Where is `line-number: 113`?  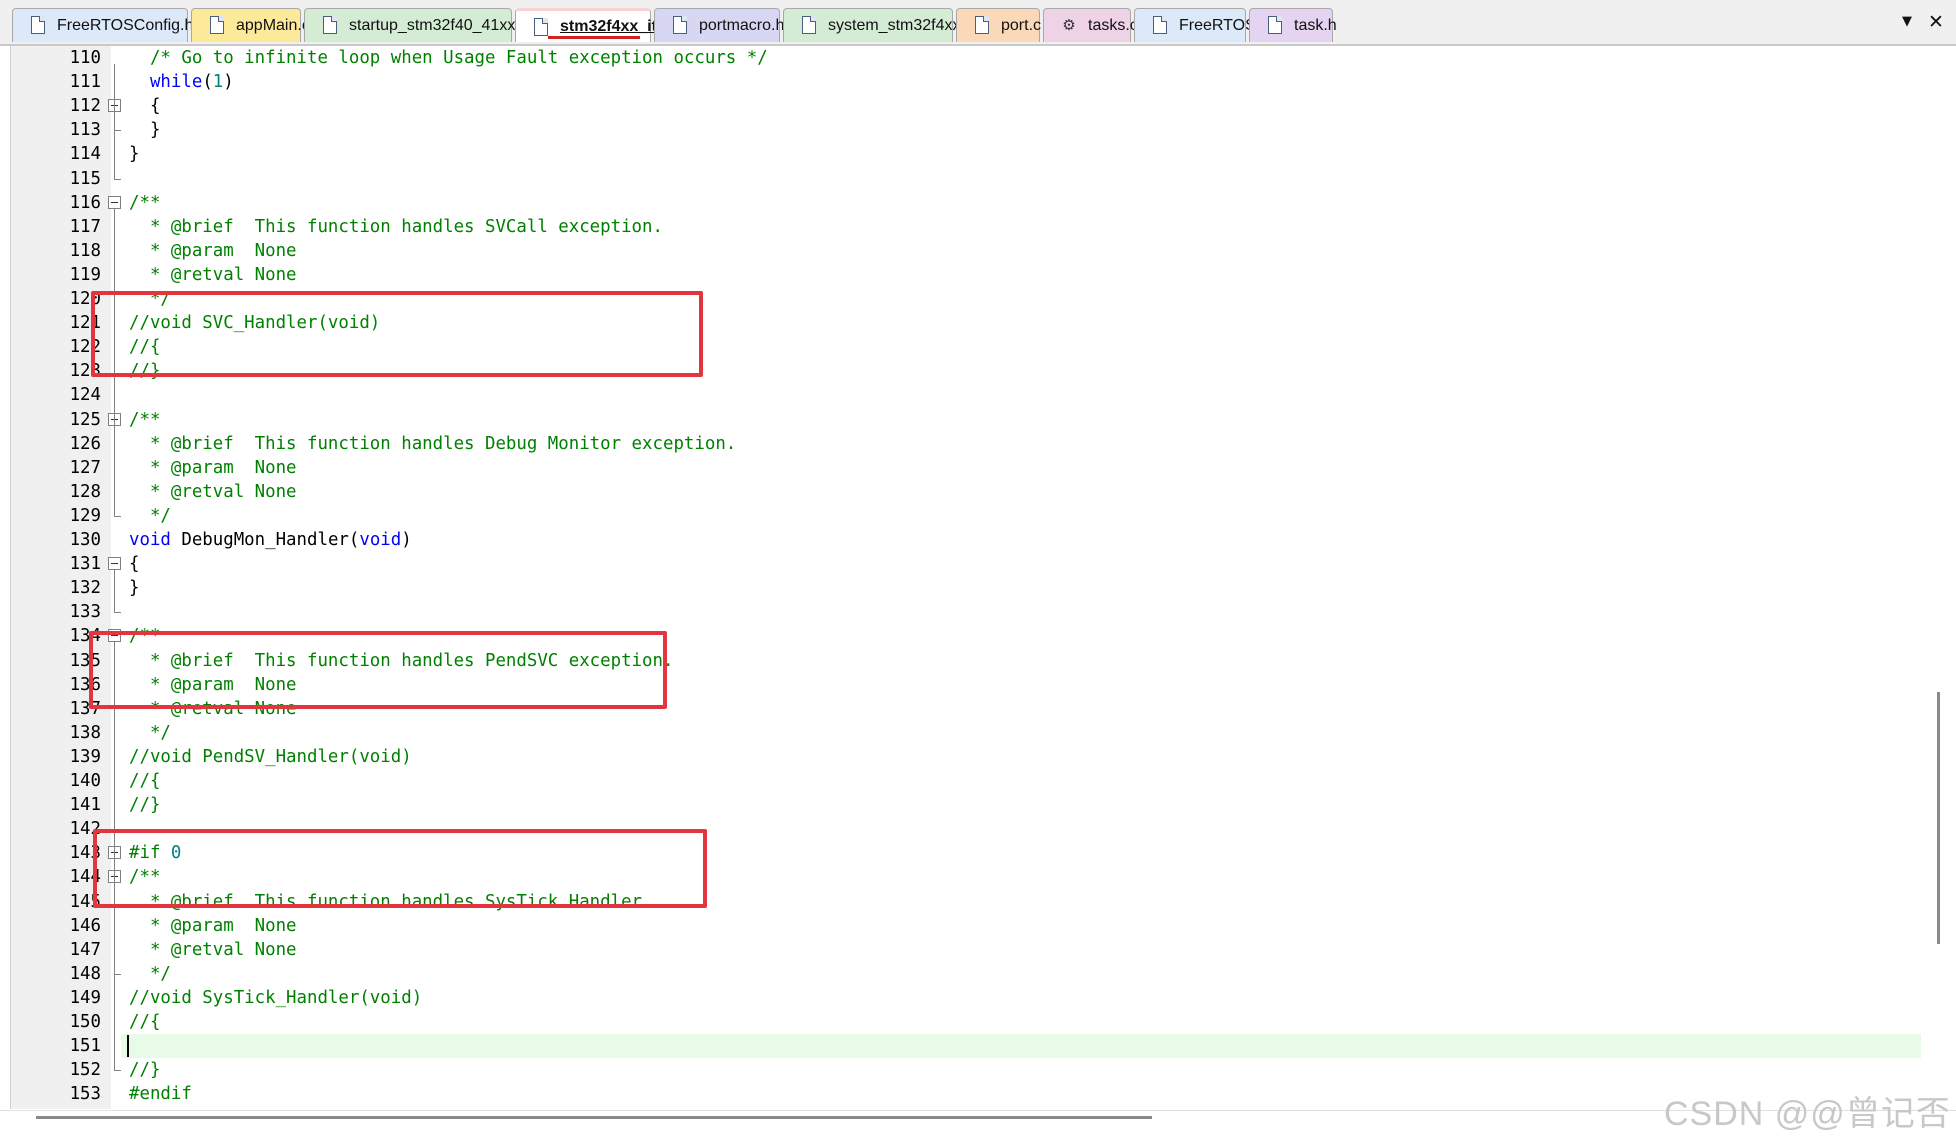 line-number: 113 is located at coordinates (85, 130).